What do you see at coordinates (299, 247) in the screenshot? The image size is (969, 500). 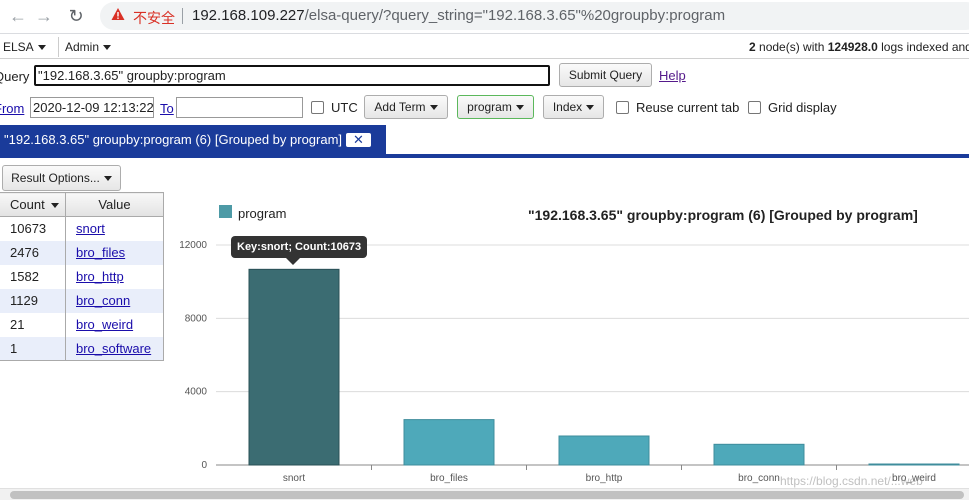 I see `bar-tooltip: Key:snort; Count:10673` at bounding box center [299, 247].